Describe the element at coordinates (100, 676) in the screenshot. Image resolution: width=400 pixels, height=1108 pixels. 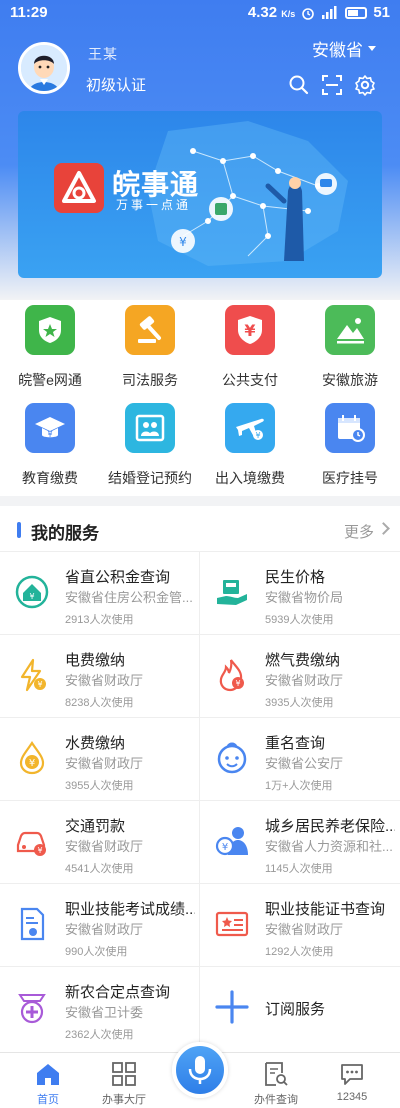
I see `service-electricity: ¥ 电费缴纳 安徽省财政厅 8238人次使用` at that location.